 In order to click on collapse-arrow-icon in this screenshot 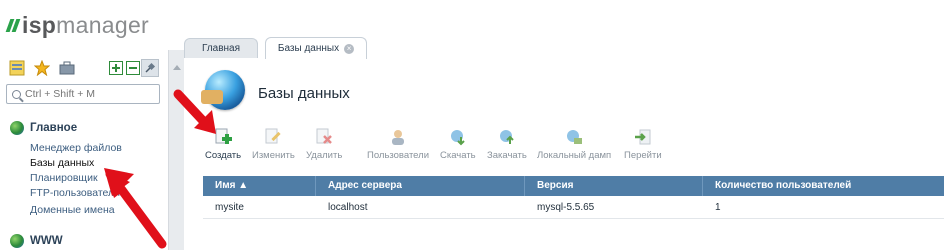, I will do `click(177, 67)`.